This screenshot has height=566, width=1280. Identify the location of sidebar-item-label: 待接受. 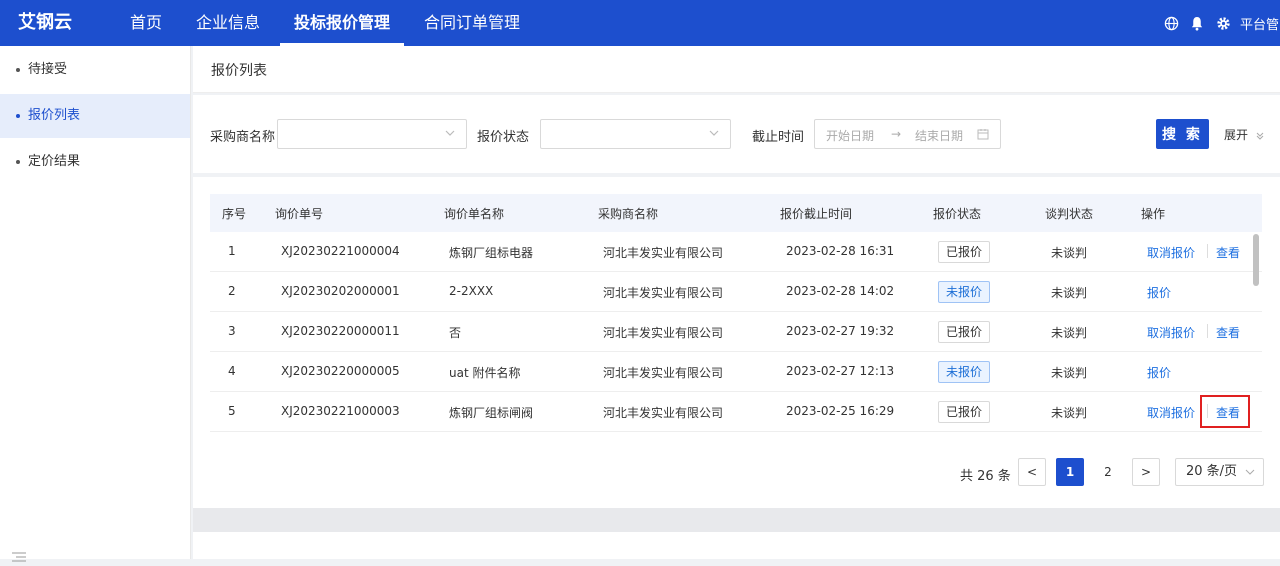
(48, 69).